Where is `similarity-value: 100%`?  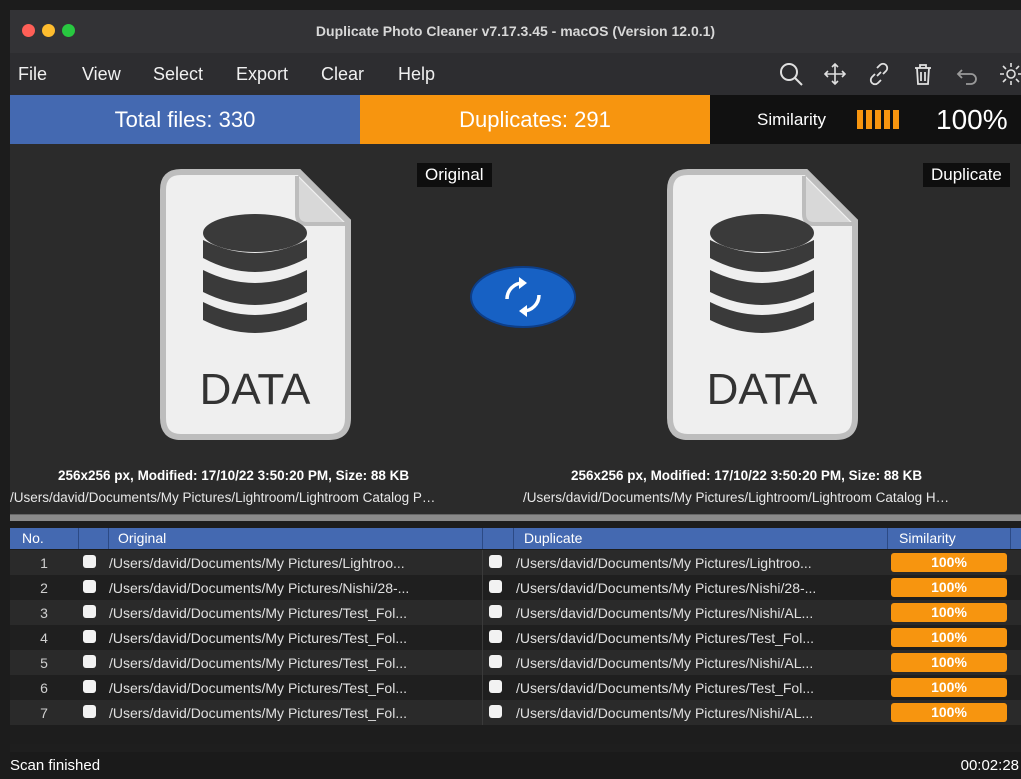
similarity-value: 100% is located at coordinates (972, 119).